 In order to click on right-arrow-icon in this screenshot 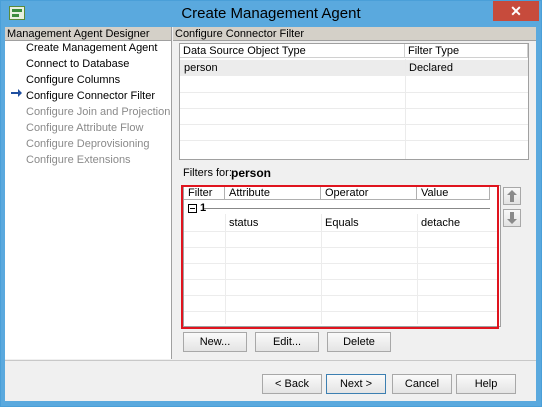, I will do `click(16, 93)`.